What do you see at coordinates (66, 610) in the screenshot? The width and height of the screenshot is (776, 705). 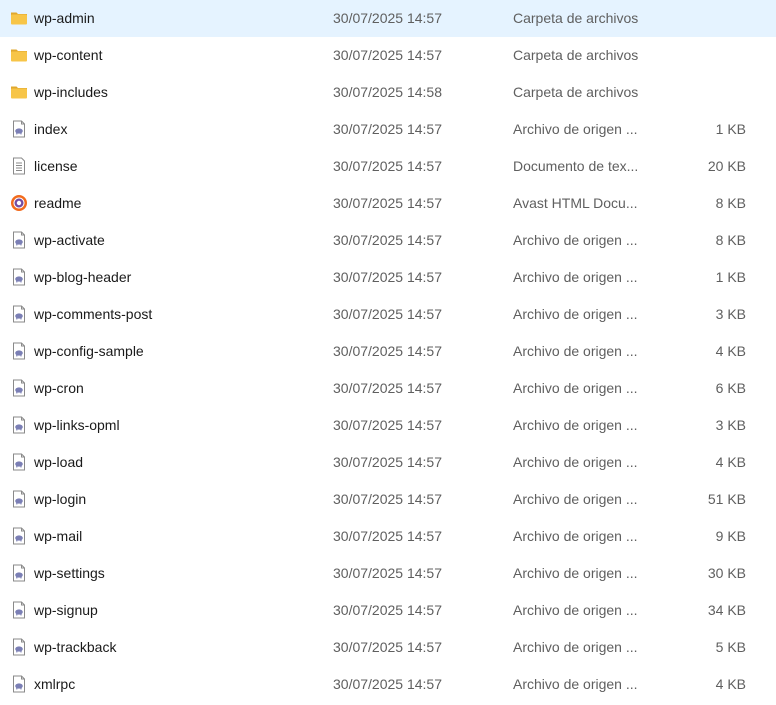 I see `file-name: wp-signup` at bounding box center [66, 610].